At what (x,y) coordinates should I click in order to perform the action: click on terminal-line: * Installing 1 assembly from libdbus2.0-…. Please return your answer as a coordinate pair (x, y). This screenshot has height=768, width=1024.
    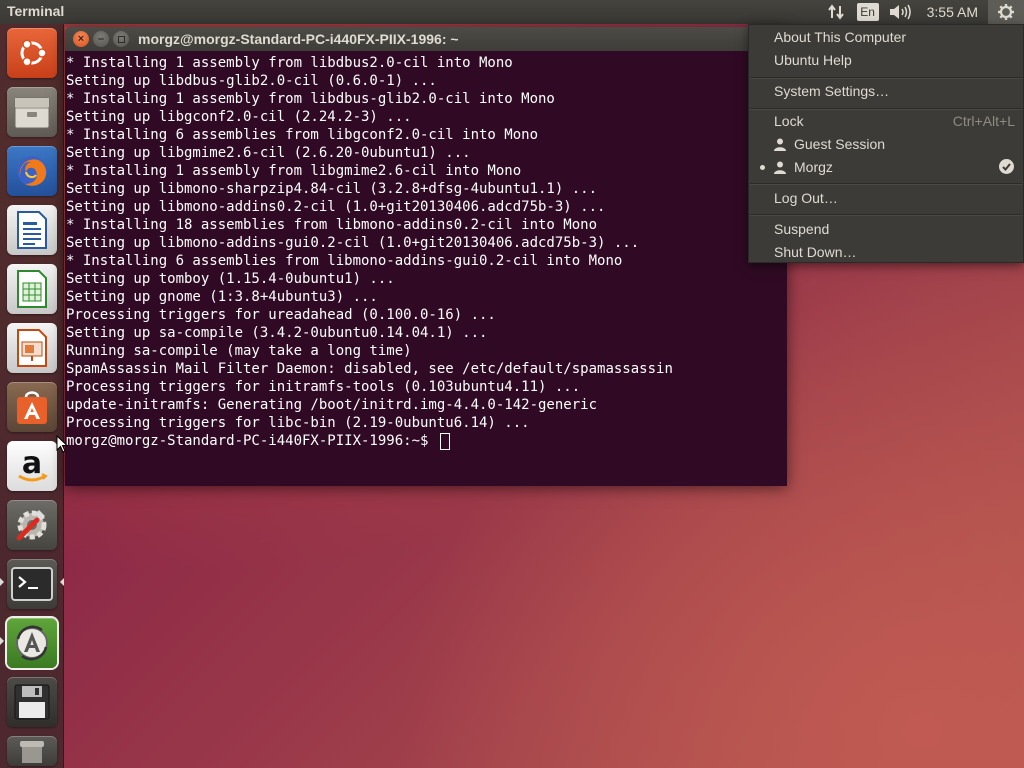
    Looking at the image, I should click on (289, 63).